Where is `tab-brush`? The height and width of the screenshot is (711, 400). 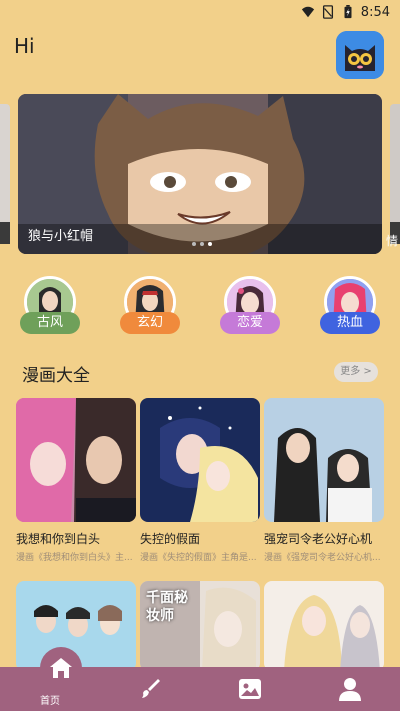
tab-brush is located at coordinates (150, 689).